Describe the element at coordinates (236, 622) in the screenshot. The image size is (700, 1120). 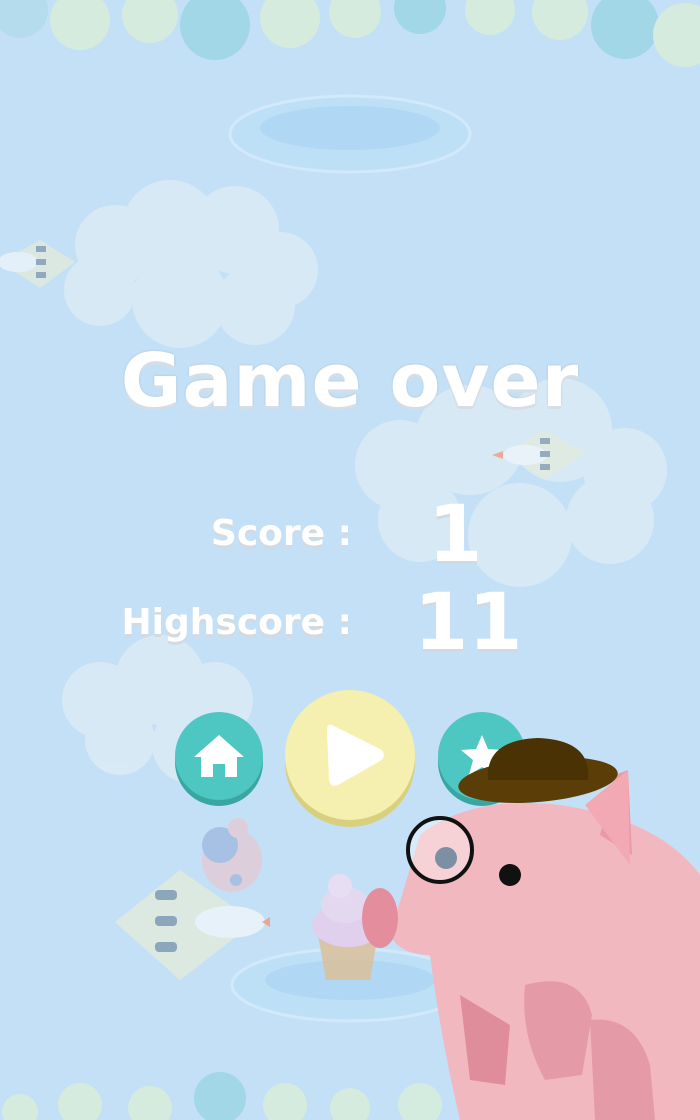
I see `highscore-label: Highscore :` at that location.